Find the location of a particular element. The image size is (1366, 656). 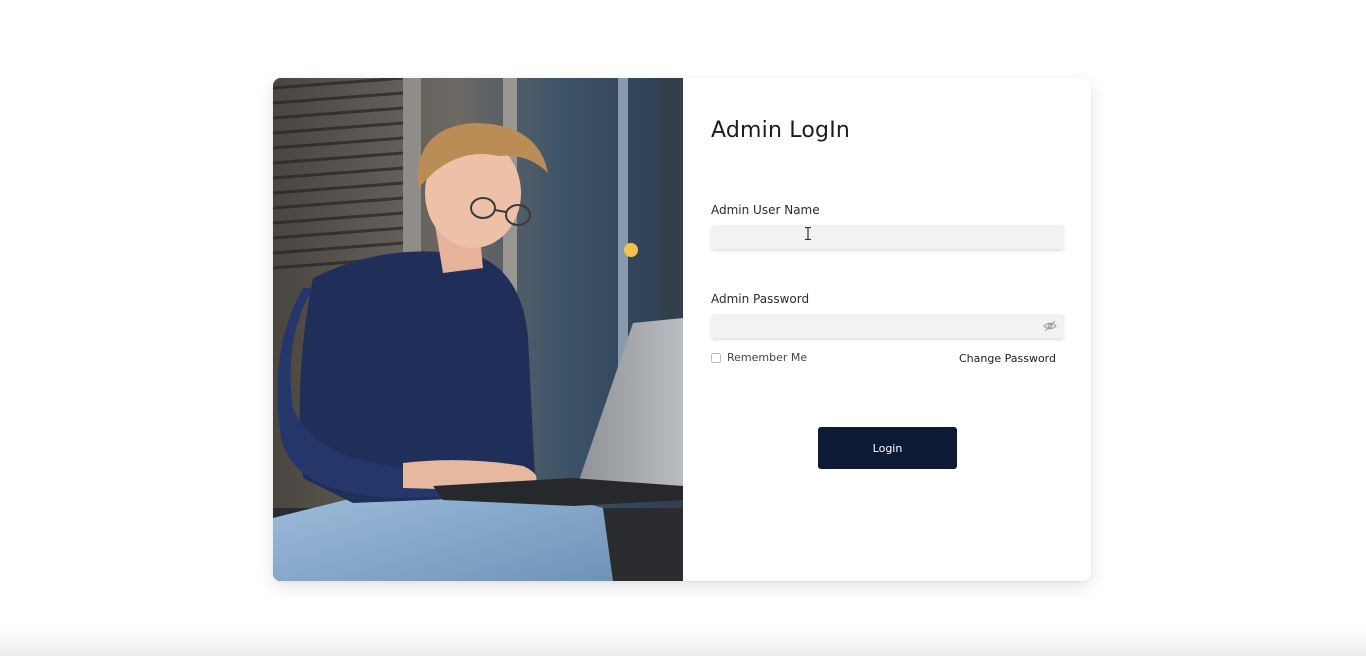

bottom-bar is located at coordinates (683, 642).